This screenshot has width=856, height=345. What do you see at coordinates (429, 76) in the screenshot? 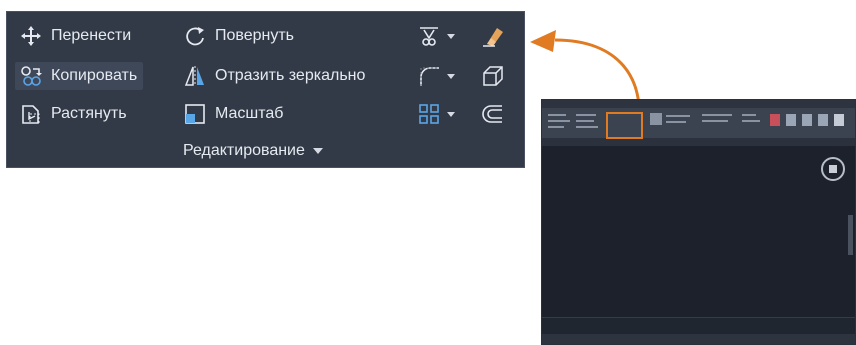
I see `fillet-icon` at bounding box center [429, 76].